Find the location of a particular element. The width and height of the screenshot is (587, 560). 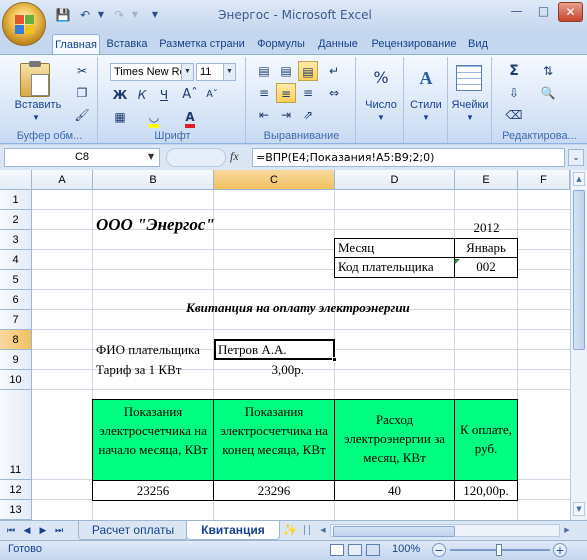

align-bottom-icon: ▤ is located at coordinates (308, 71).